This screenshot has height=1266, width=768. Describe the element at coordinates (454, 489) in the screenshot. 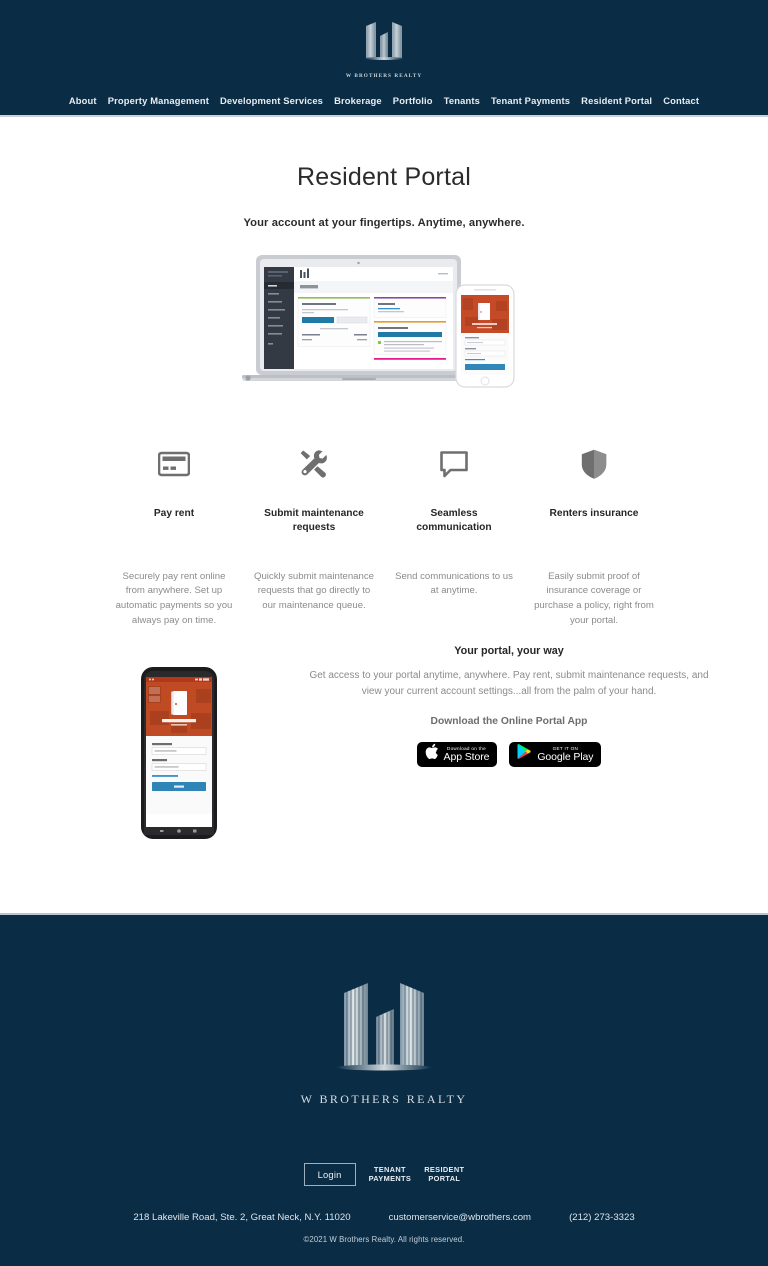

I see `feature-communication: Seamless communication` at that location.